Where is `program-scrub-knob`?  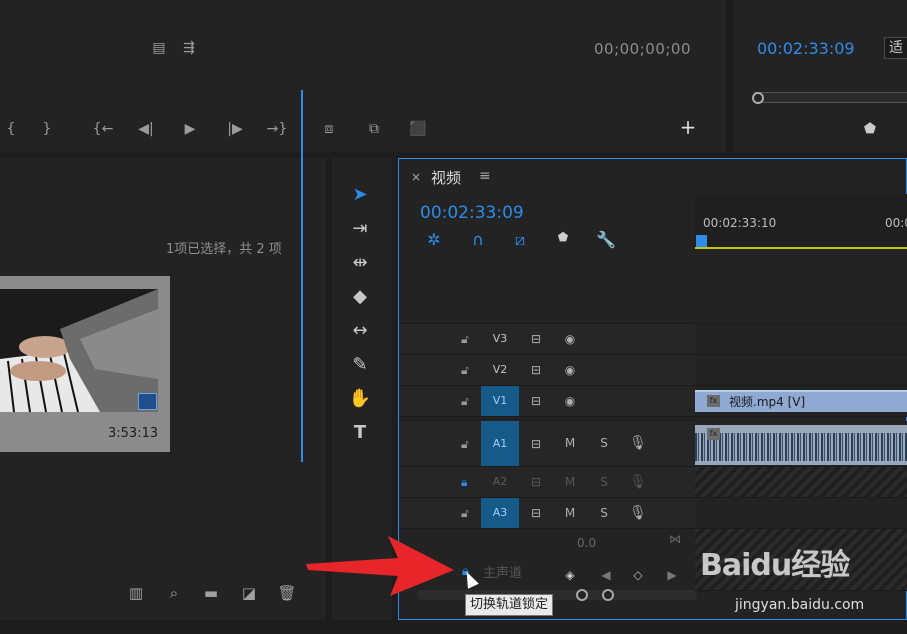 program-scrub-knob is located at coordinates (758, 98).